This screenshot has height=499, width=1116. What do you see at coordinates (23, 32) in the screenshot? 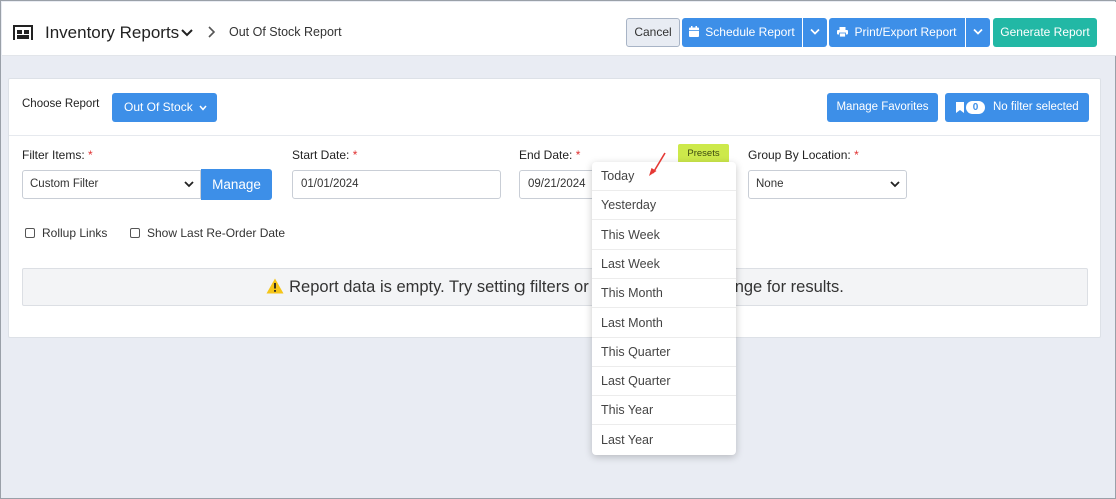
I see `warehouse-icon` at bounding box center [23, 32].